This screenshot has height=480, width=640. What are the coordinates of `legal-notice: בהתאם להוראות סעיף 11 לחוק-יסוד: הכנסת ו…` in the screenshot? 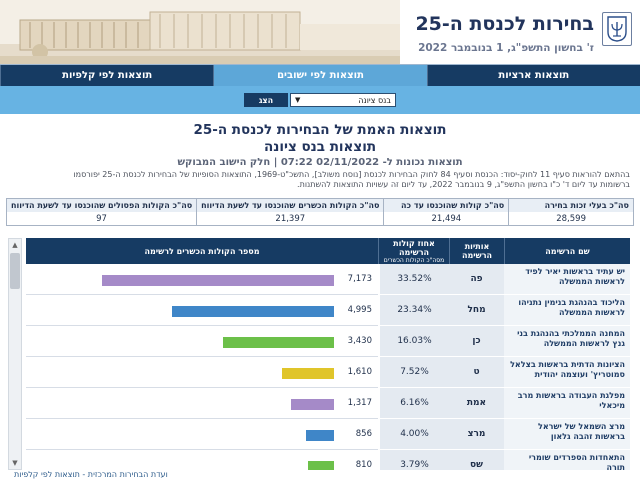 It's located at (334, 180).